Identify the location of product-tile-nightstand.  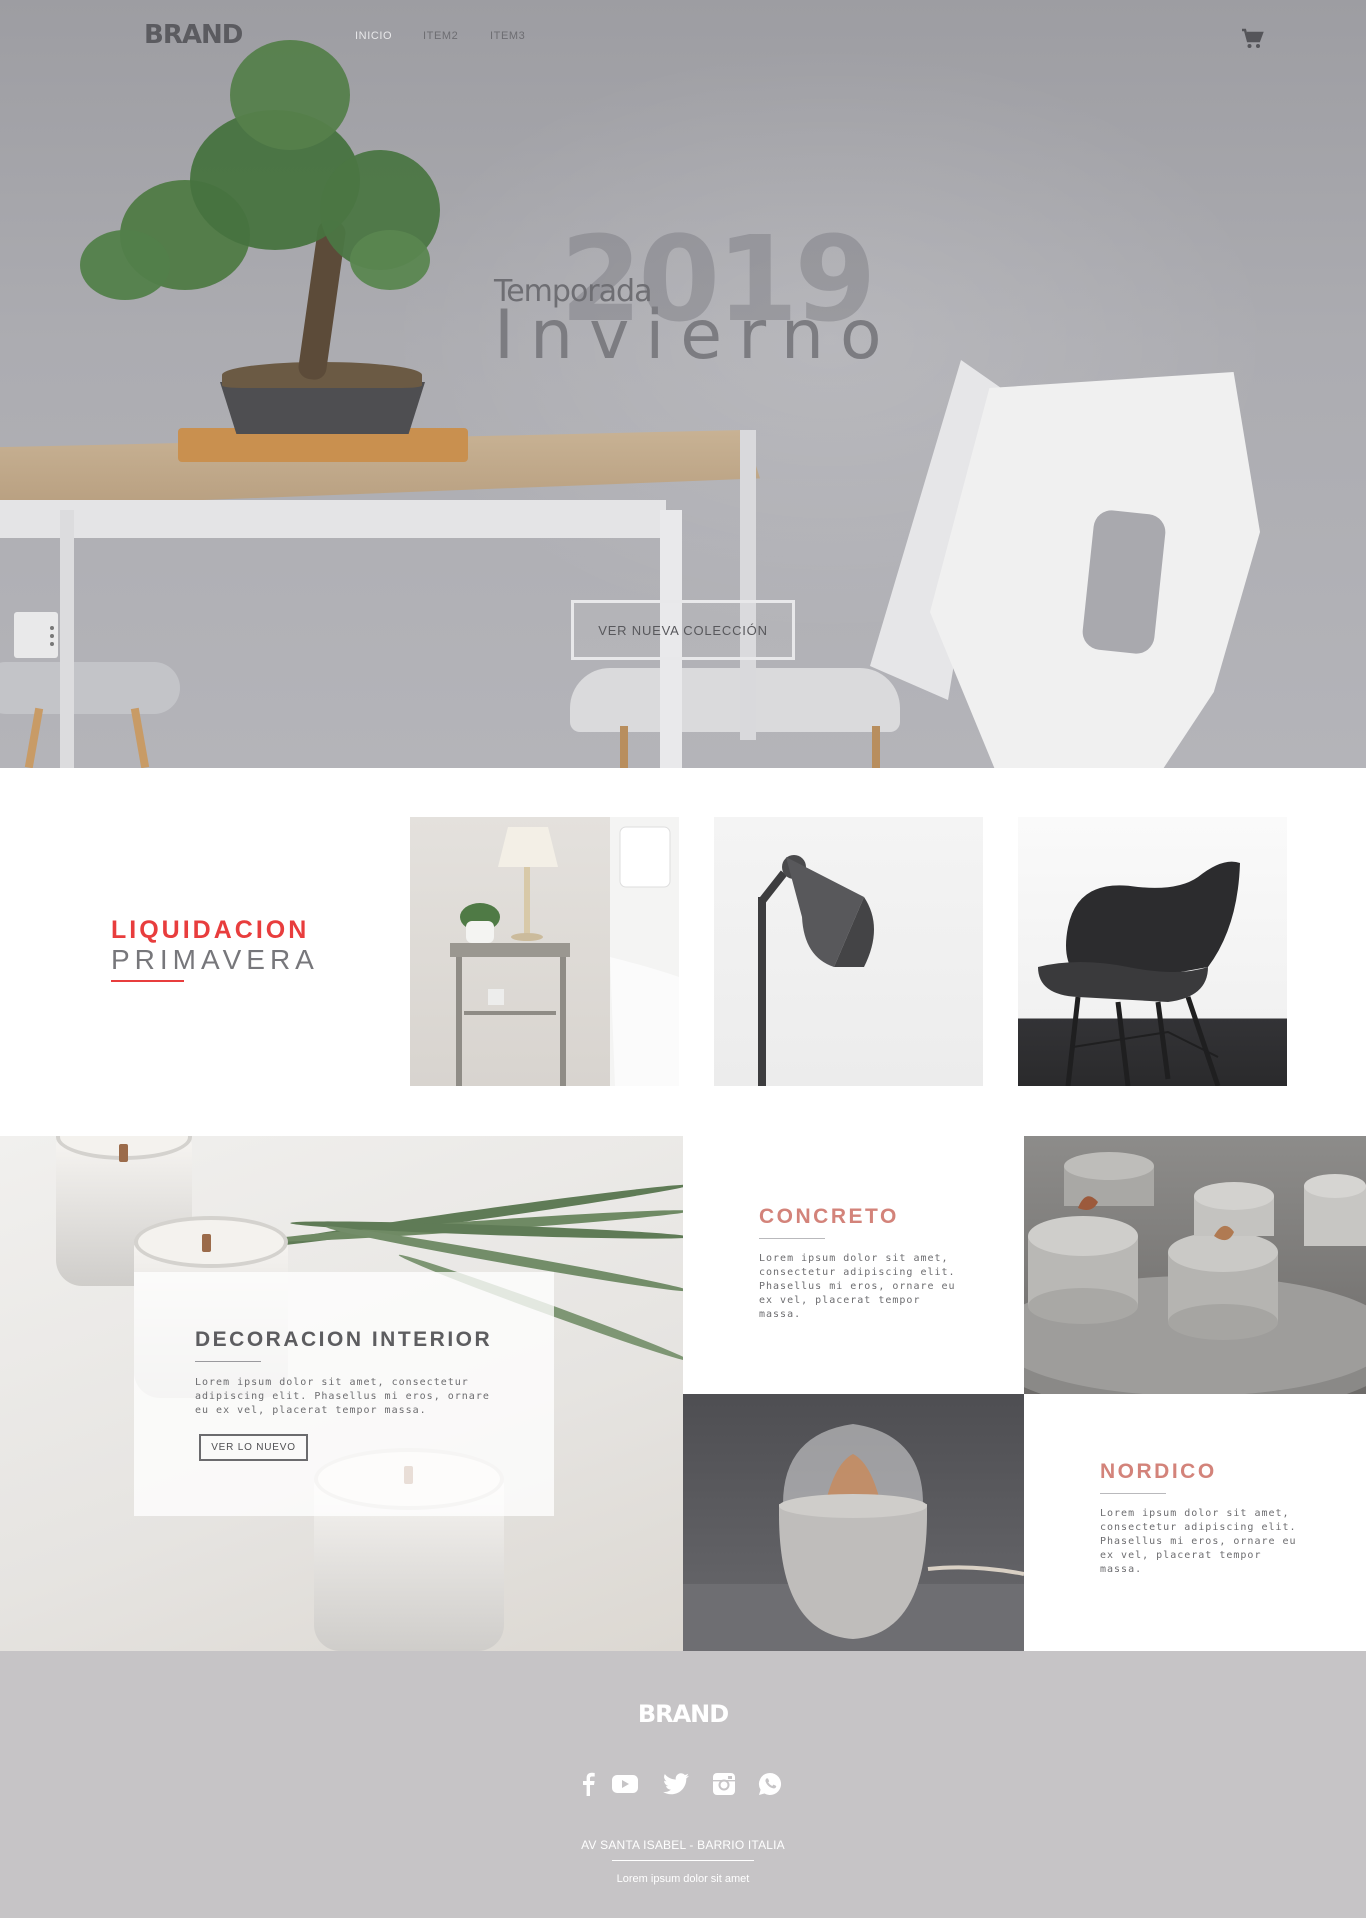
(544, 951).